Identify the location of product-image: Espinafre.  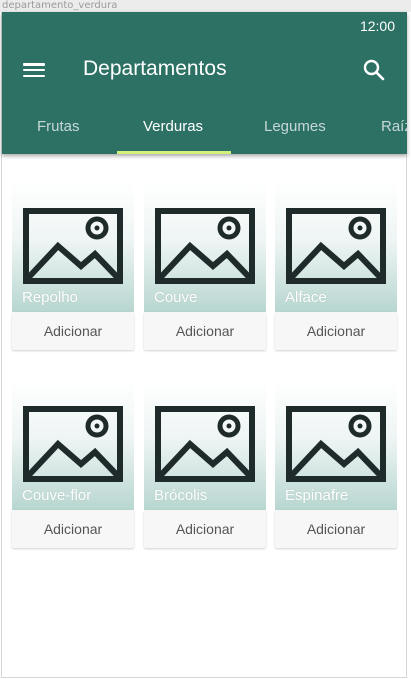
(336, 445).